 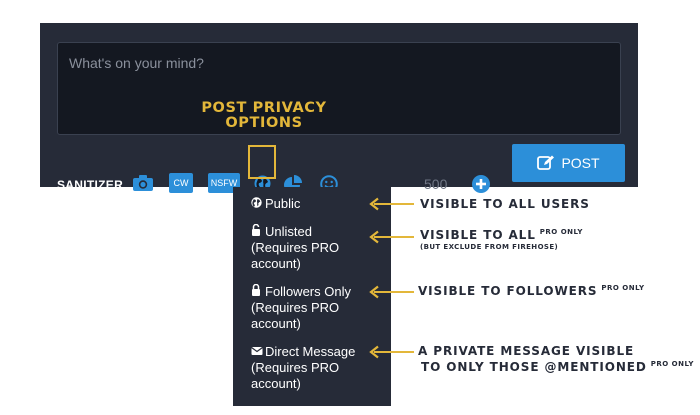 What do you see at coordinates (436, 184) in the screenshot?
I see `character-counter: 500` at bounding box center [436, 184].